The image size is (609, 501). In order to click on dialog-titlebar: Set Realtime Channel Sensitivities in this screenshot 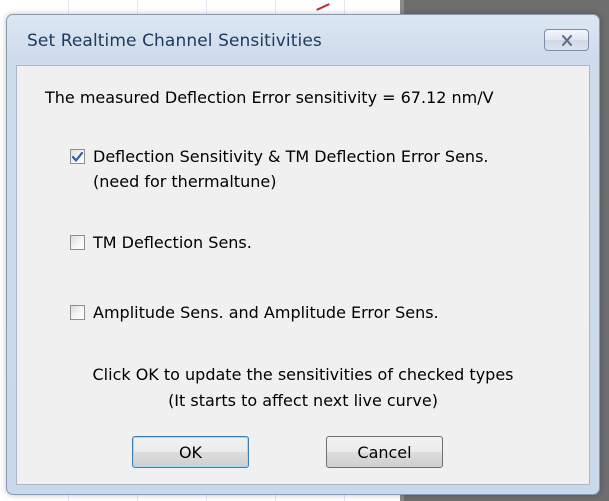, I will do `click(303, 40)`.